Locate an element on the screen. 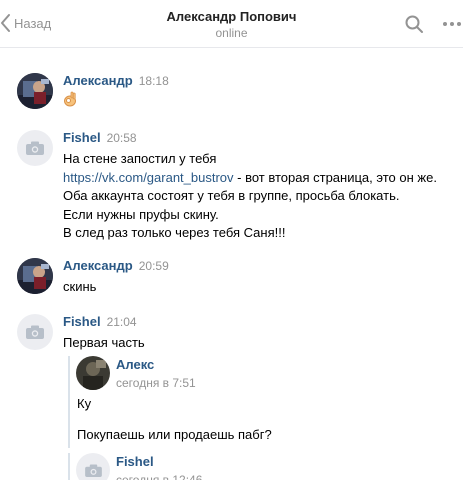  message-line: скинь is located at coordinates (80, 286).